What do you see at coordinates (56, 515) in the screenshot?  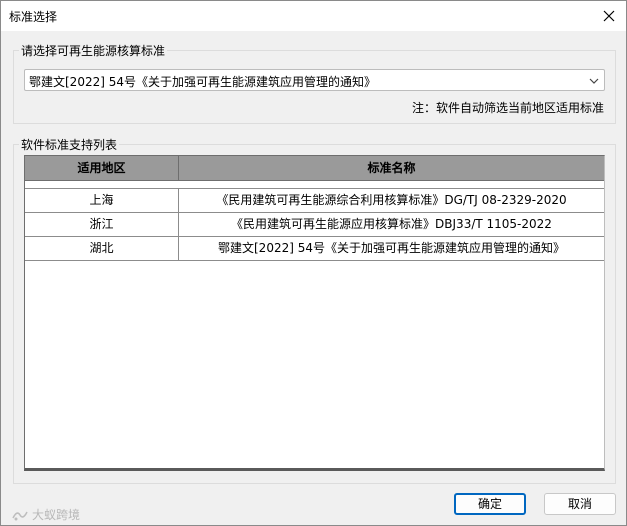 I see `watermark-text: 大蚁跨境` at bounding box center [56, 515].